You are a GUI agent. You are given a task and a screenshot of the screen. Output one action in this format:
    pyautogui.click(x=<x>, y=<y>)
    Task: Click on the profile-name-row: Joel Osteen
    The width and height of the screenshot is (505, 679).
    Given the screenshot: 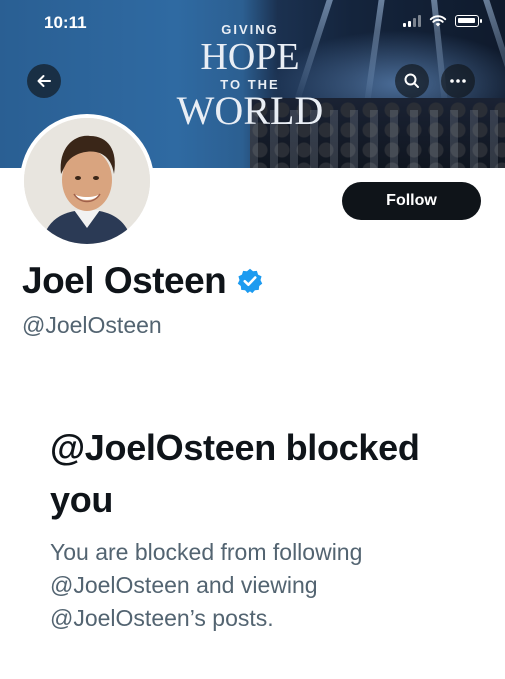 What is the action you would take?
    pyautogui.click(x=143, y=281)
    